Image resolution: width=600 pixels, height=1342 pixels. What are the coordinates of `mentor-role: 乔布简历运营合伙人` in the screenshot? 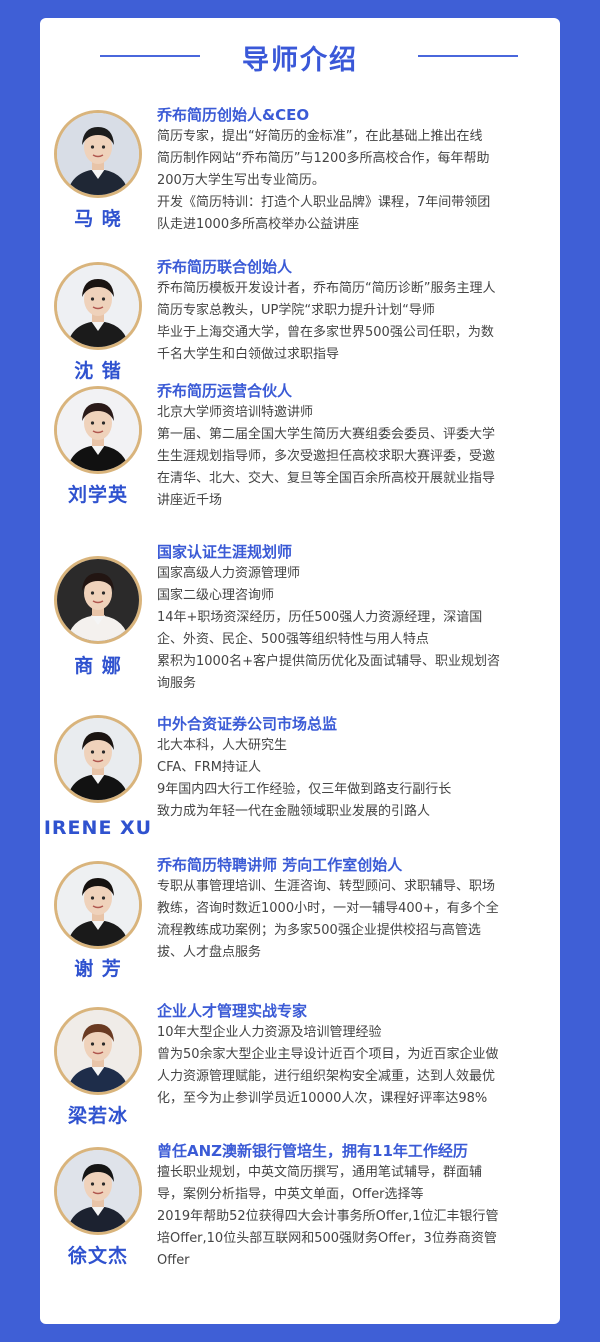 It's located at (225, 391).